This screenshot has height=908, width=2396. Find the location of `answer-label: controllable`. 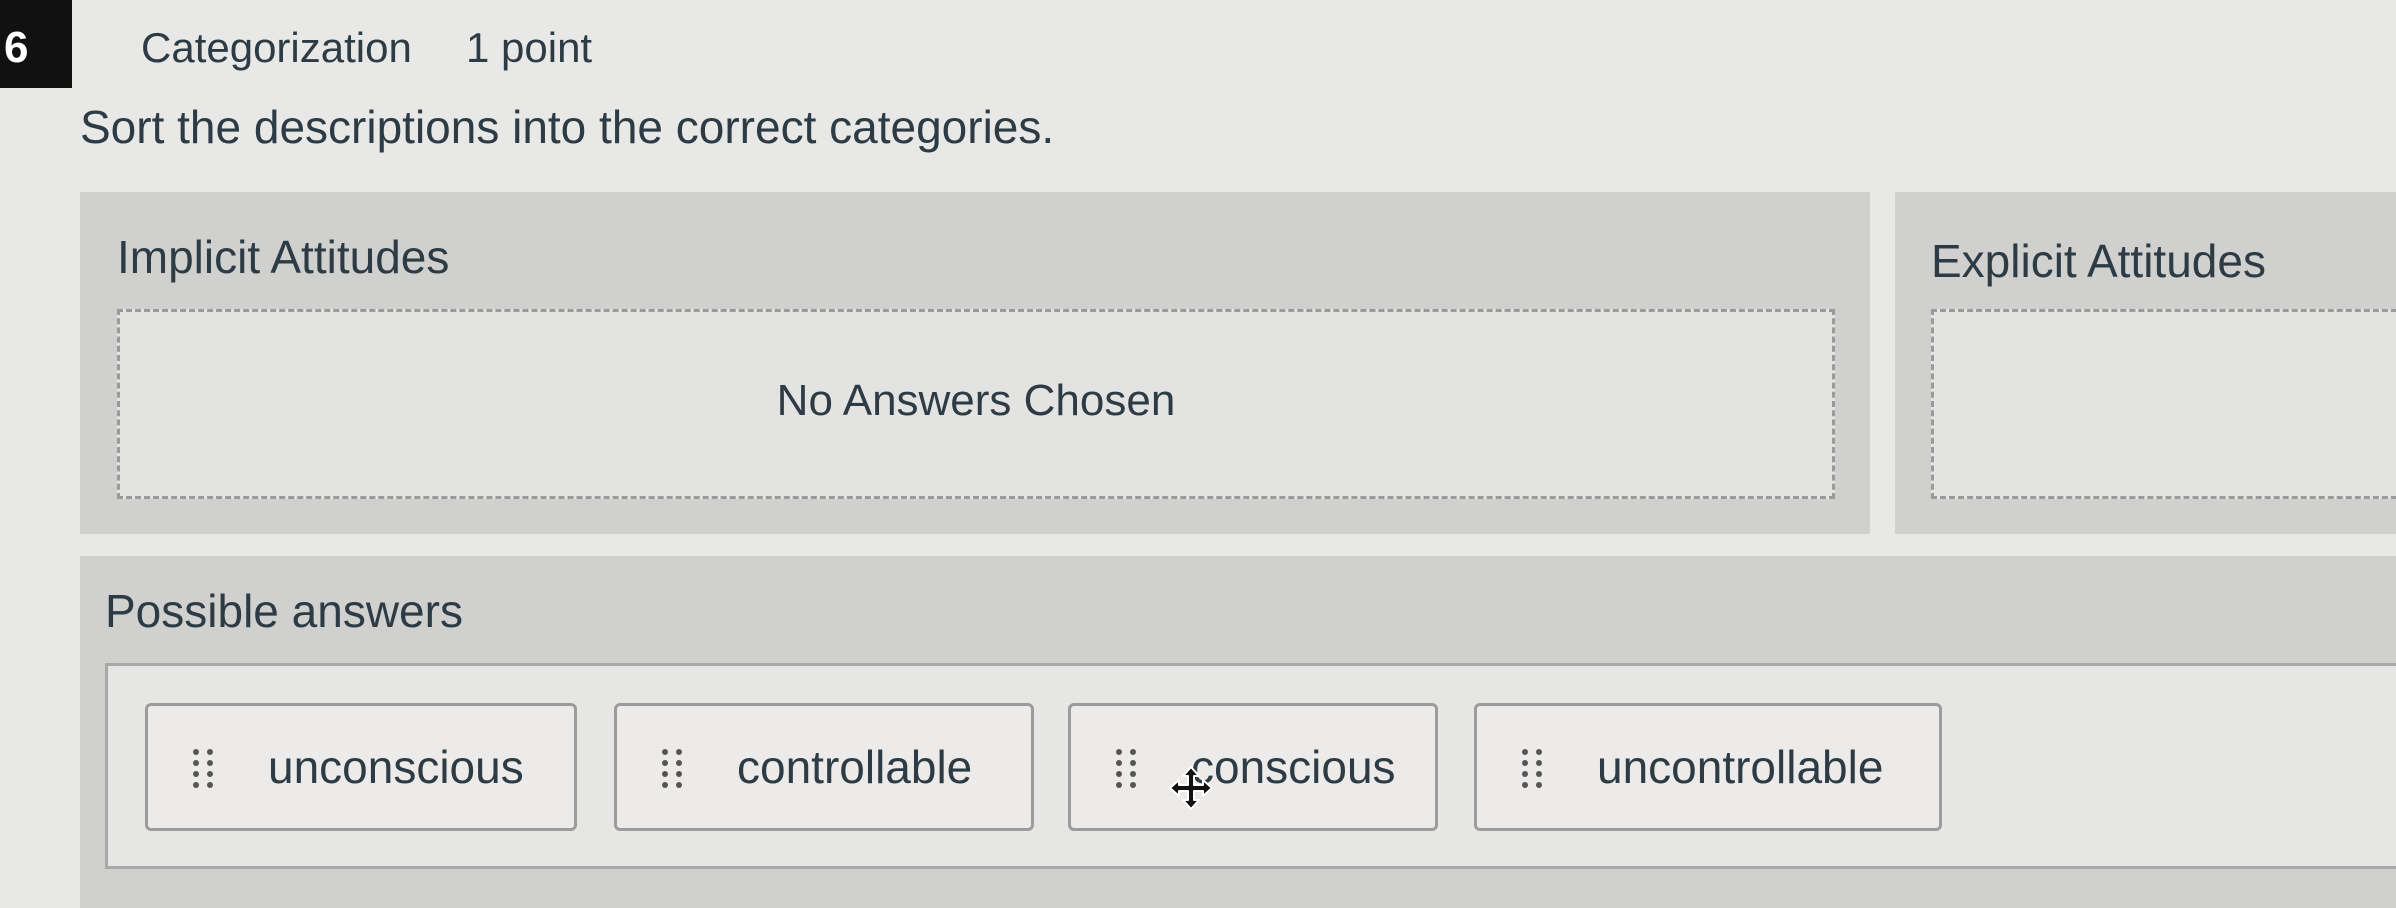

answer-label: controllable is located at coordinates (855, 767).